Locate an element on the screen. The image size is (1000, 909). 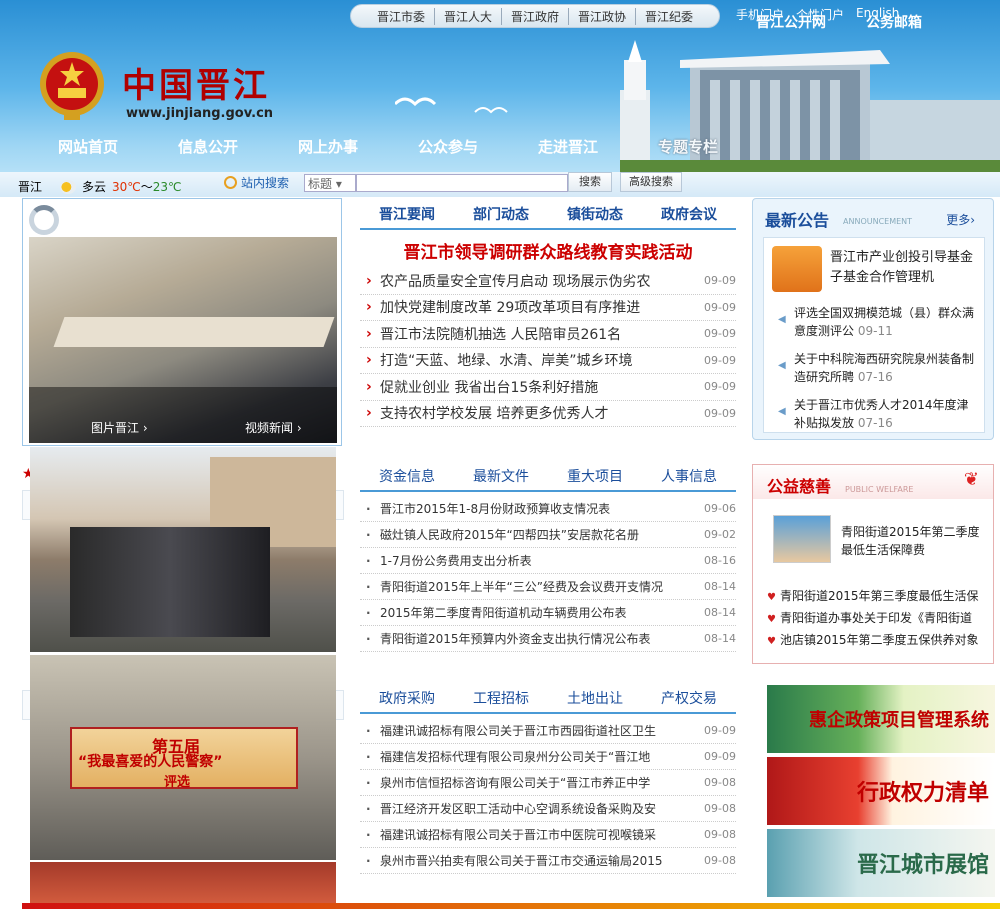
seagull-icons is located at coordinates (451, 105).